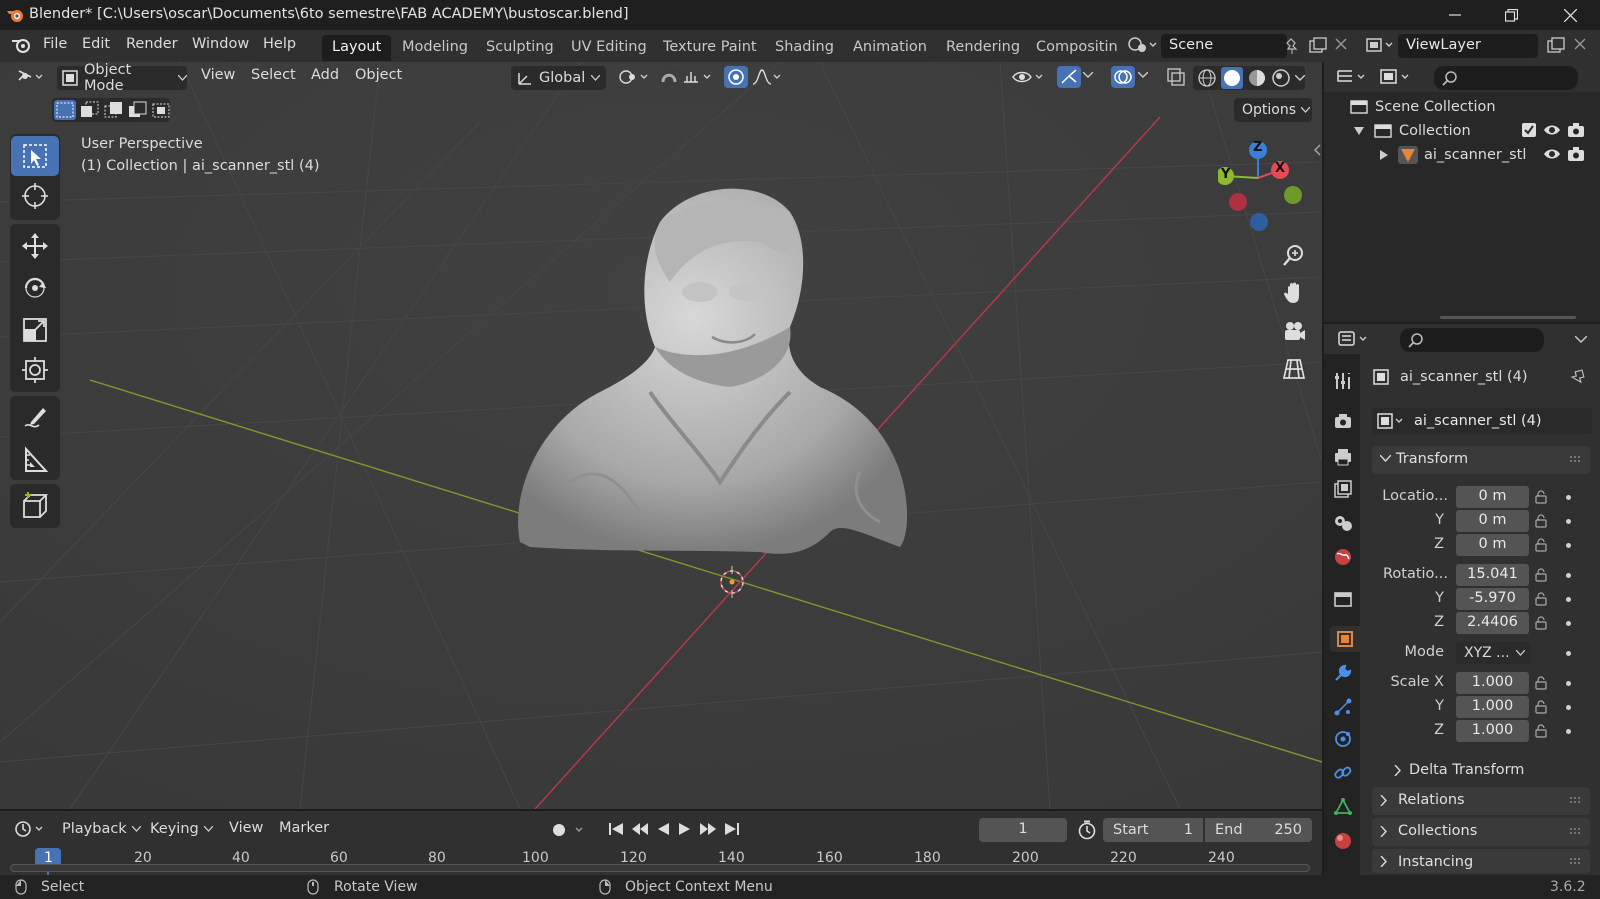 Image resolution: width=1600 pixels, height=899 pixels. What do you see at coordinates (1459, 770) in the screenshot?
I see `delta-transform-subpanel: Delta Transform` at bounding box center [1459, 770].